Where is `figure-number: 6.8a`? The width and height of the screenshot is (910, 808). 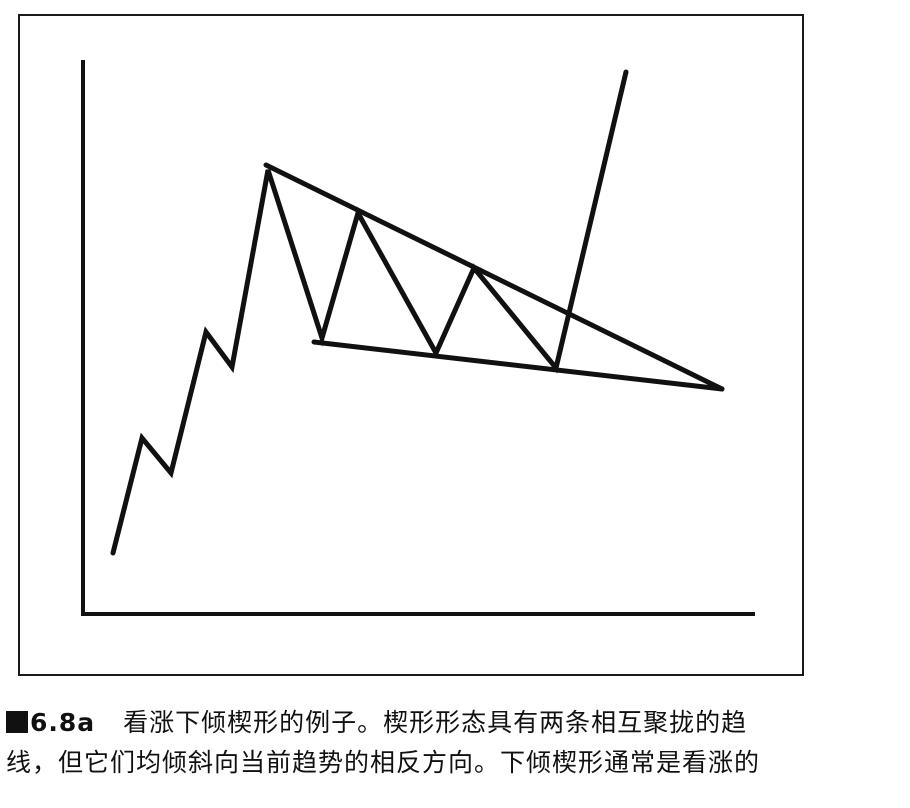 figure-number: 6.8a is located at coordinates (63, 722).